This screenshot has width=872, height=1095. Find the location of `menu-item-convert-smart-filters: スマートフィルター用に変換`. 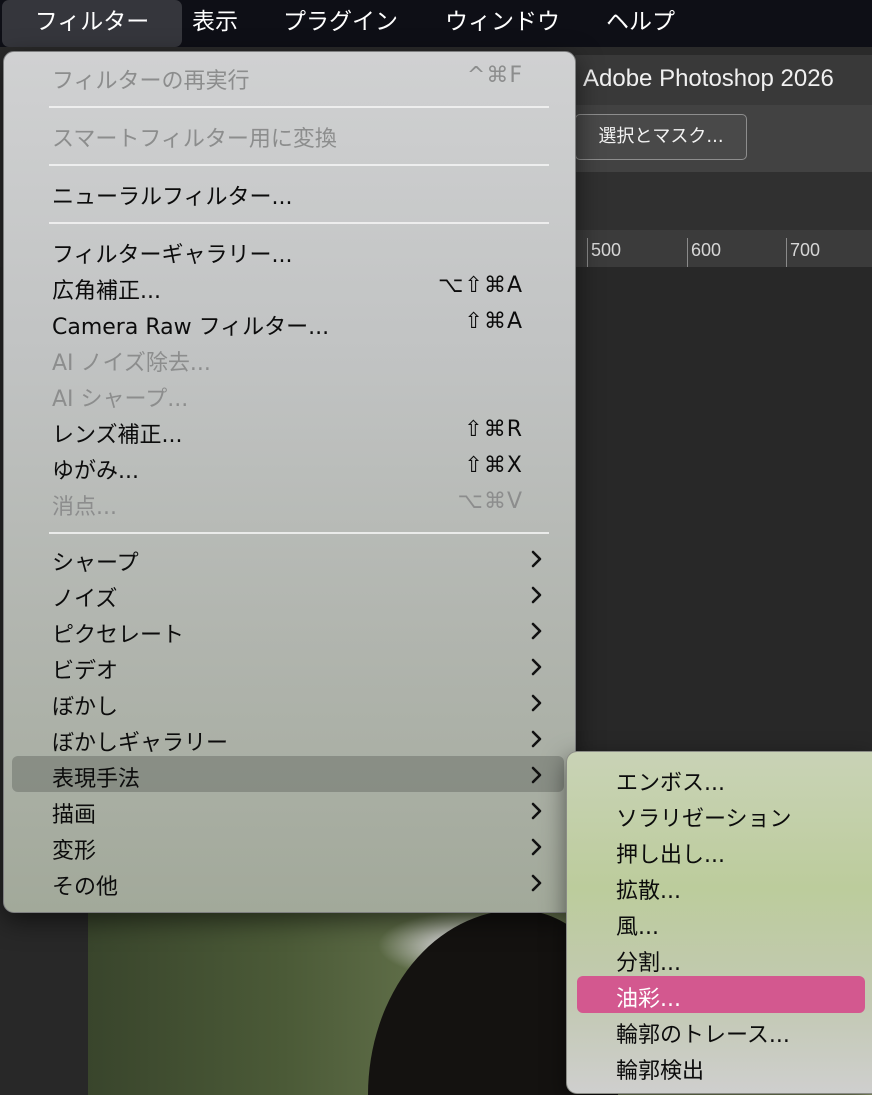

menu-item-convert-smart-filters: スマートフィルター用に変換 is located at coordinates (289, 135).